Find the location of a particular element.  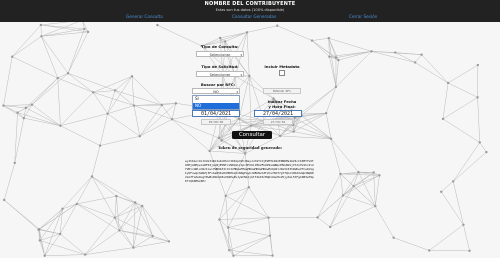

incluir-metadata-label: Incluir Metadata is located at coordinates (282, 66).